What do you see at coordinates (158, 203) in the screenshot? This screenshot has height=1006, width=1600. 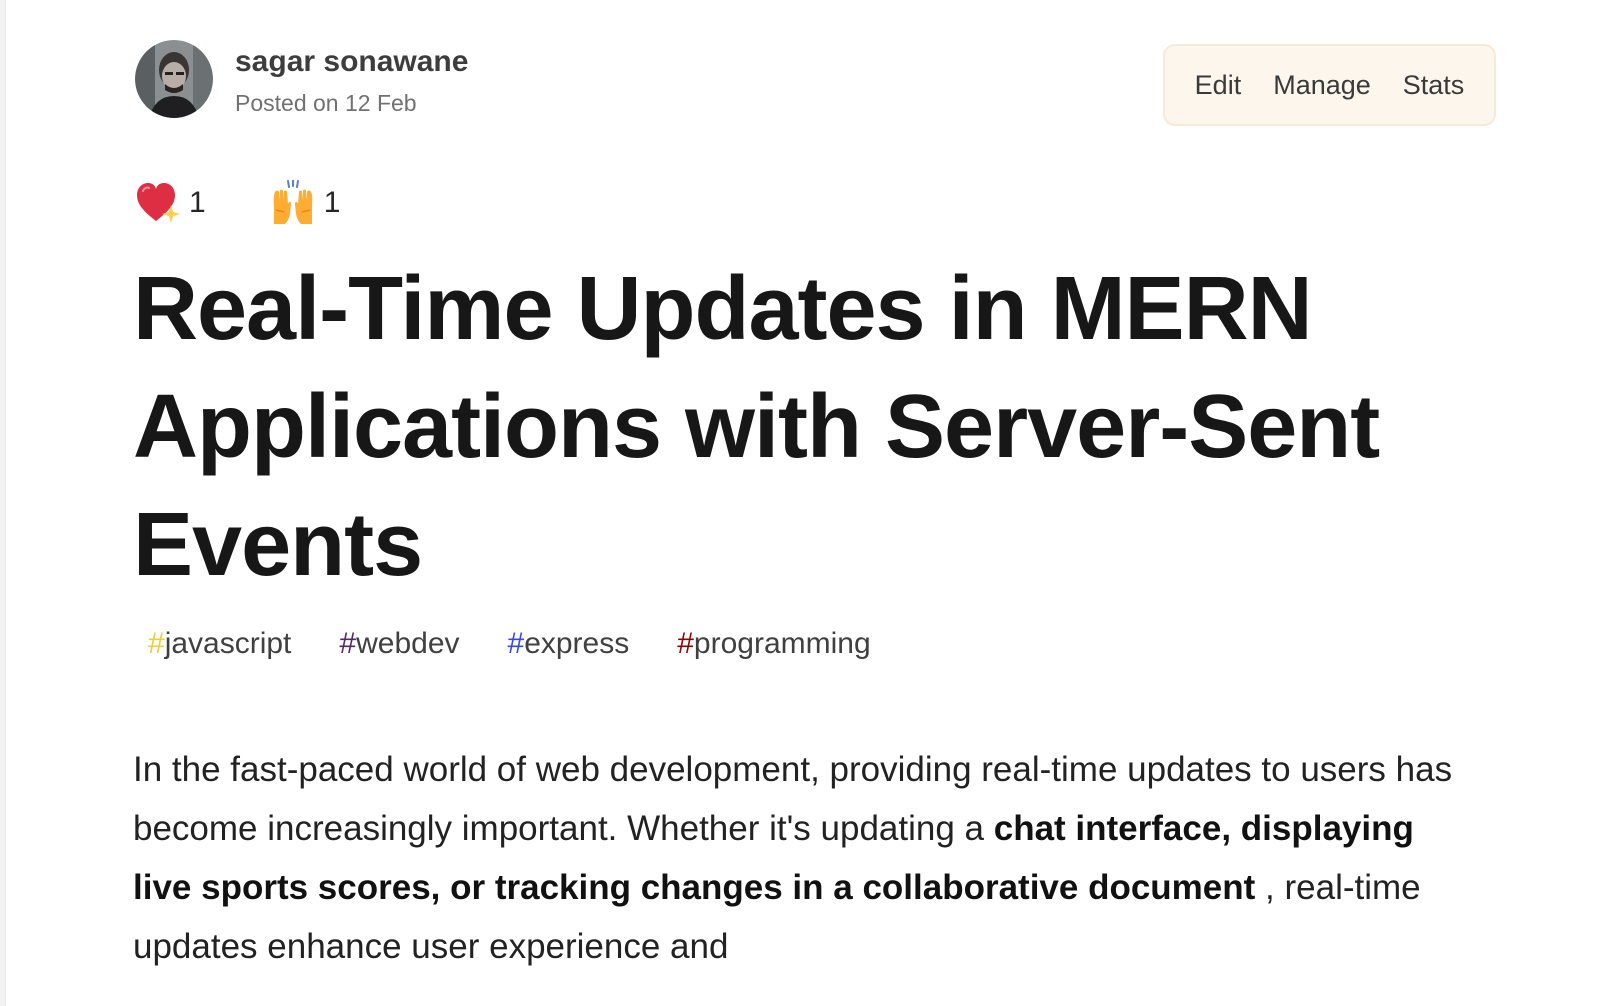 I see `sparkle-heart-icon` at bounding box center [158, 203].